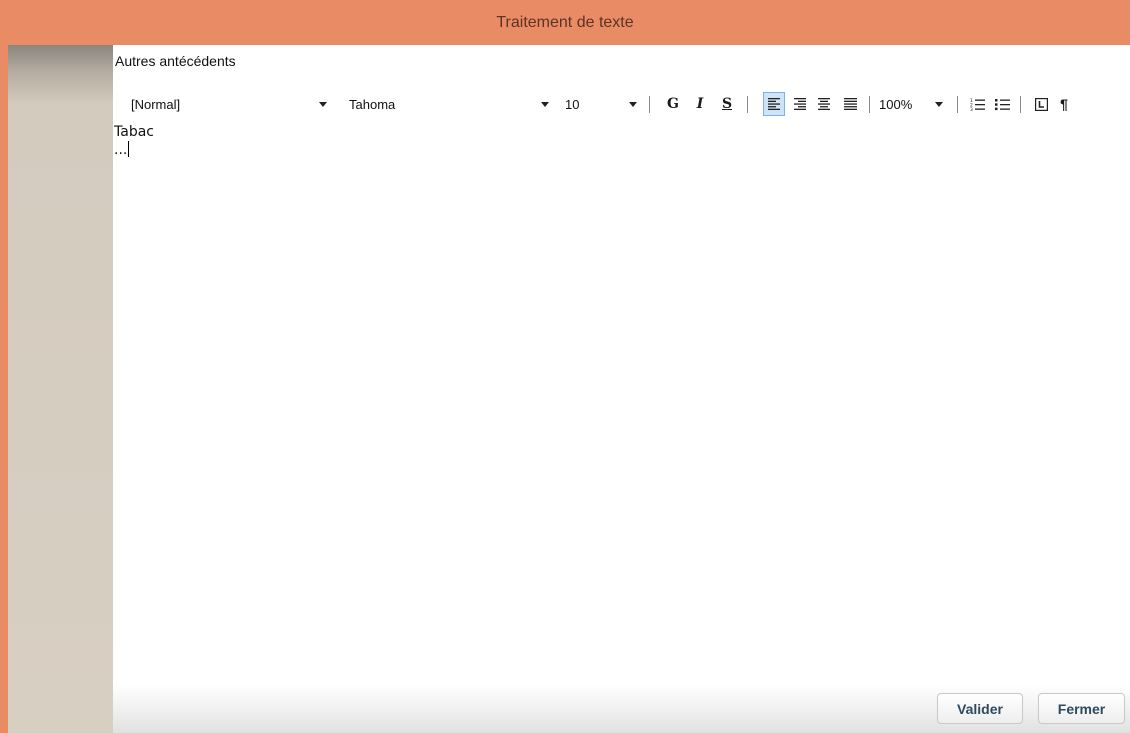 This screenshot has width=1130, height=733. What do you see at coordinates (175, 61) in the screenshot?
I see `section-title: Autres antécédents` at bounding box center [175, 61].